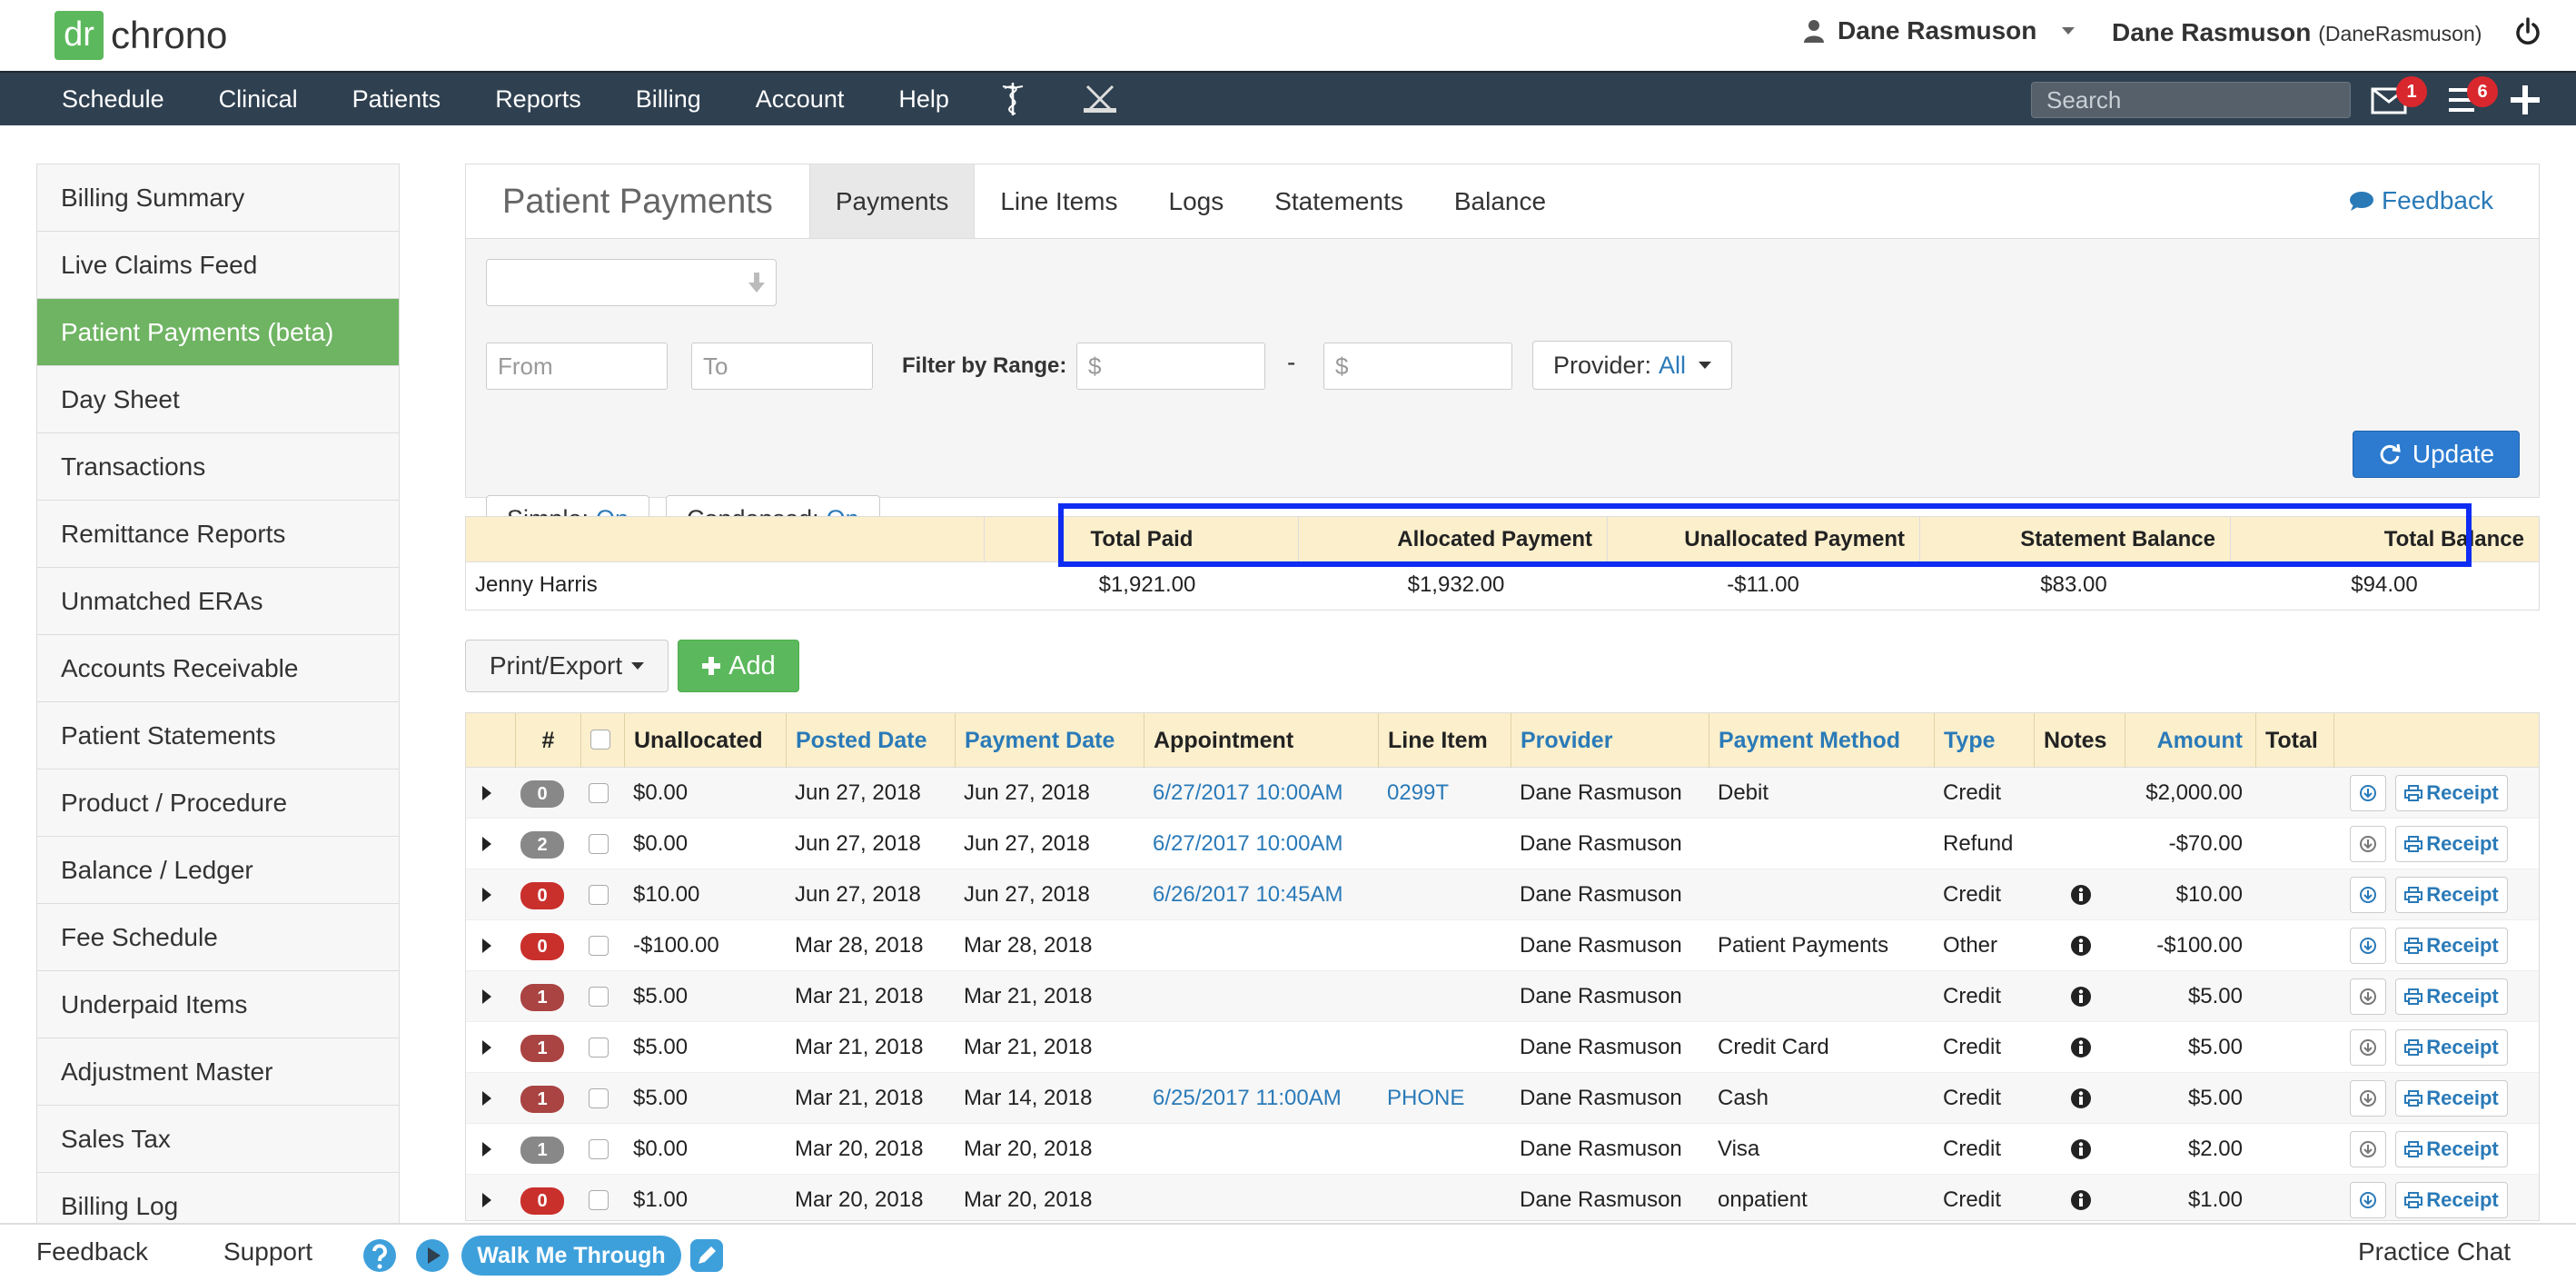 This screenshot has height=1281, width=2576. Describe the element at coordinates (1417, 366) in the screenshot. I see `range-max-input` at that location.